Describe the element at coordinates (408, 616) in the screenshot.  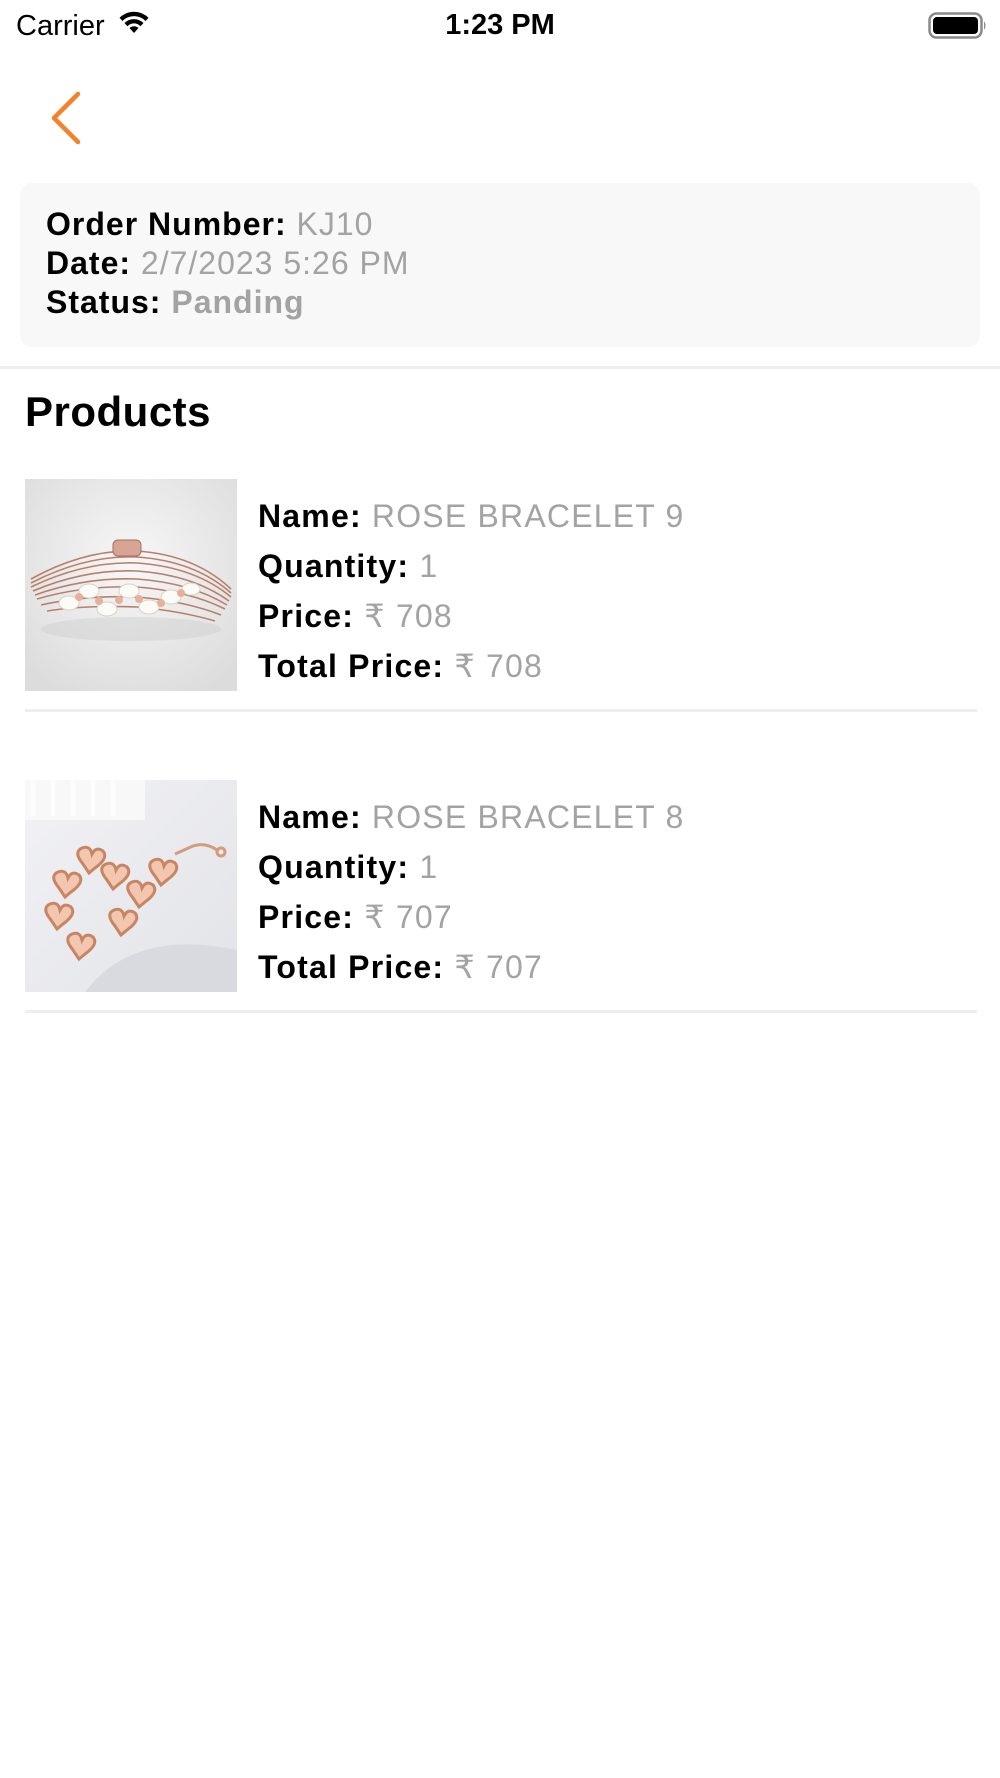
I see `product-price-value: ₹ 708` at that location.